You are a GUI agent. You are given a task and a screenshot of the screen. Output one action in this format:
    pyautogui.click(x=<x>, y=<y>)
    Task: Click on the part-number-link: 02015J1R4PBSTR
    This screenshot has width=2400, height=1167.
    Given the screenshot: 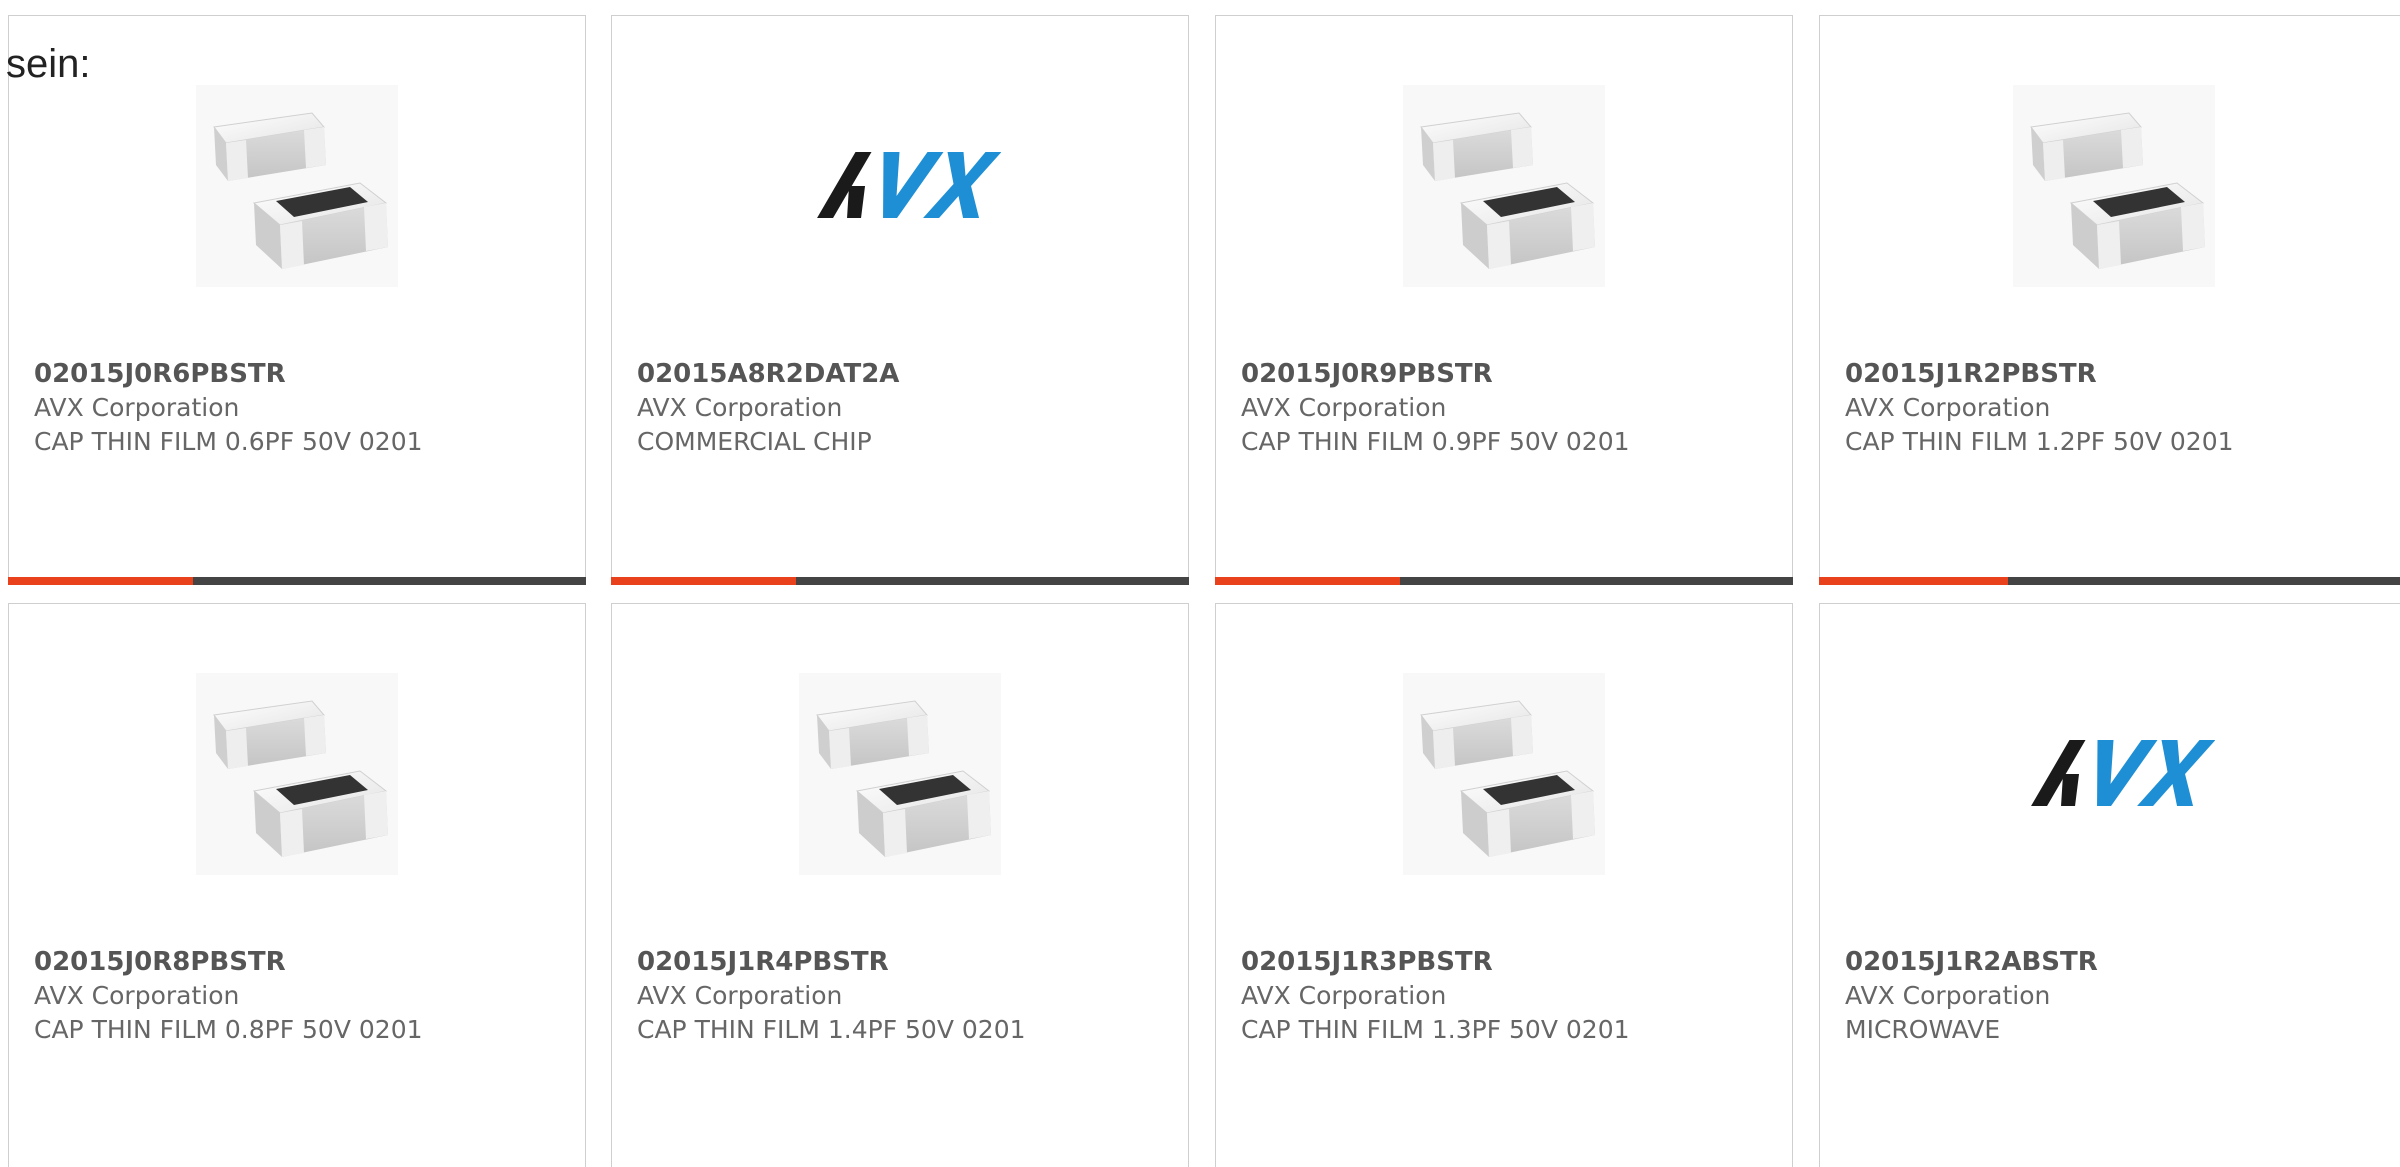 What is the action you would take?
    pyautogui.click(x=763, y=962)
    